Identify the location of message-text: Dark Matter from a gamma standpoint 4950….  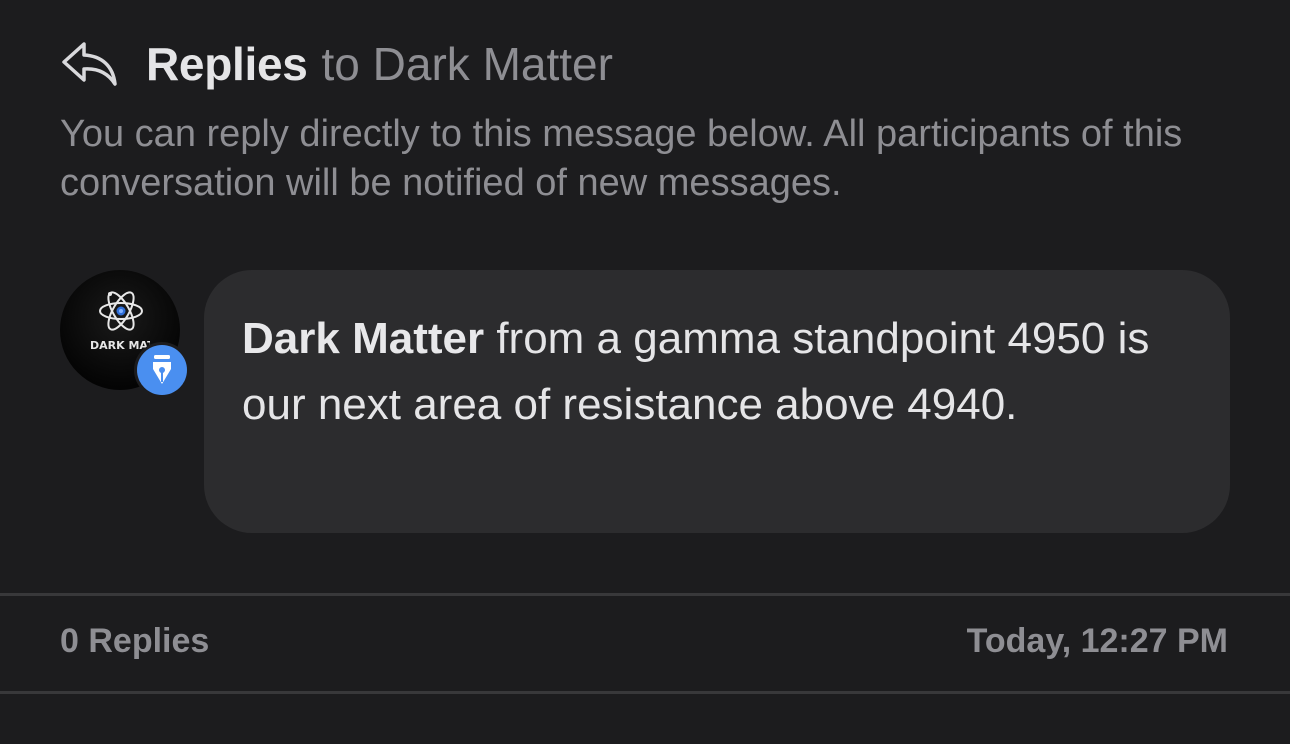
(718, 372).